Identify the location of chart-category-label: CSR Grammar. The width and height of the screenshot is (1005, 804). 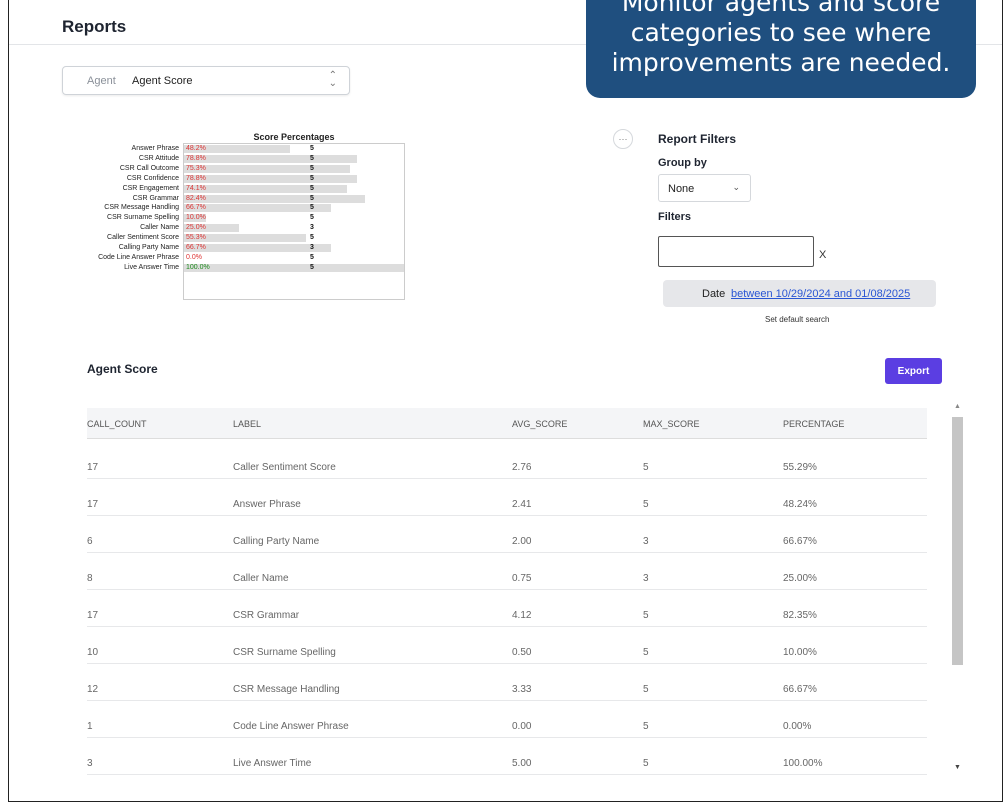
(155, 198).